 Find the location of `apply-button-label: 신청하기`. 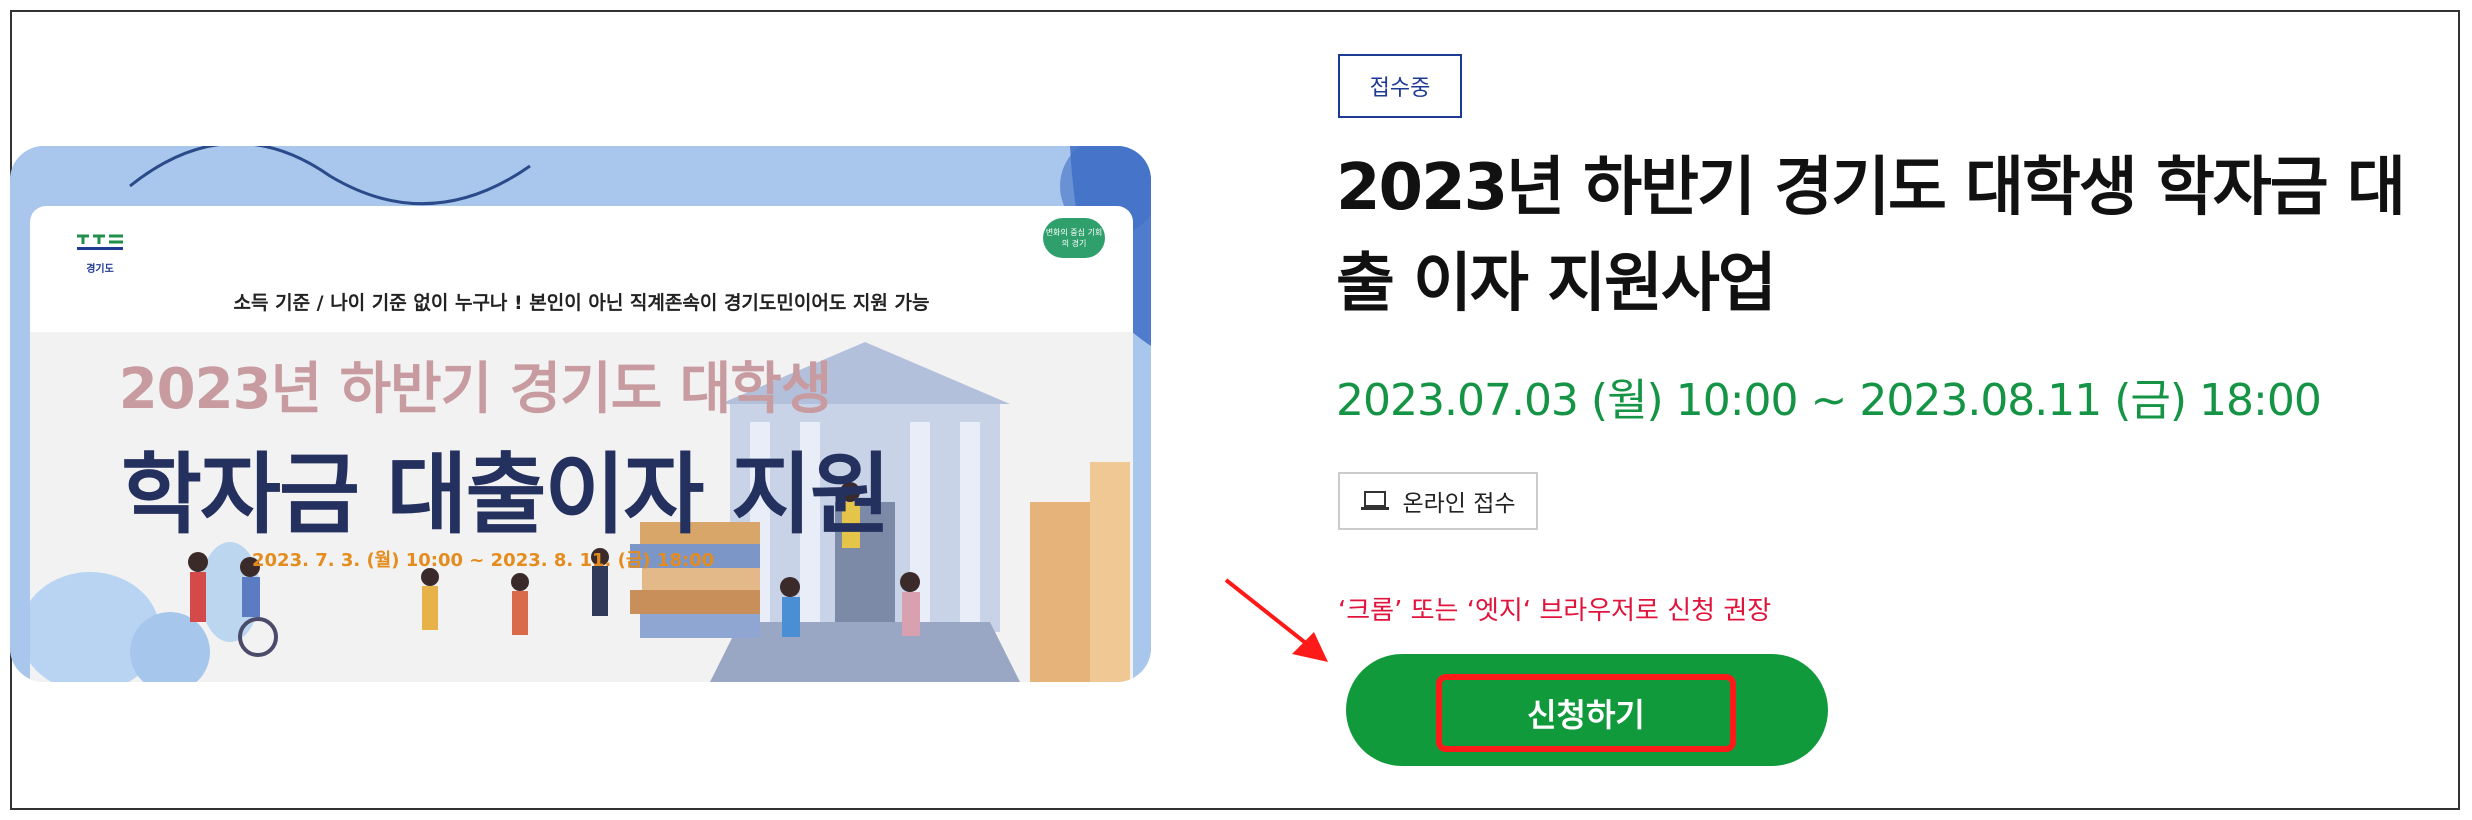

apply-button-label: 신청하기 is located at coordinates (1586, 713).